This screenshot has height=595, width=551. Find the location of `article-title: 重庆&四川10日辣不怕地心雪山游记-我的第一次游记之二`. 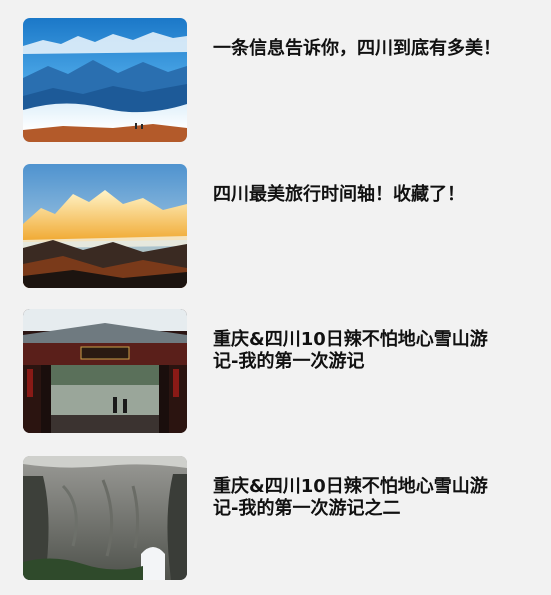

article-title: 重庆&四川10日辣不怕地心雪山游记-我的第一次游记之二 is located at coordinates (358, 498).